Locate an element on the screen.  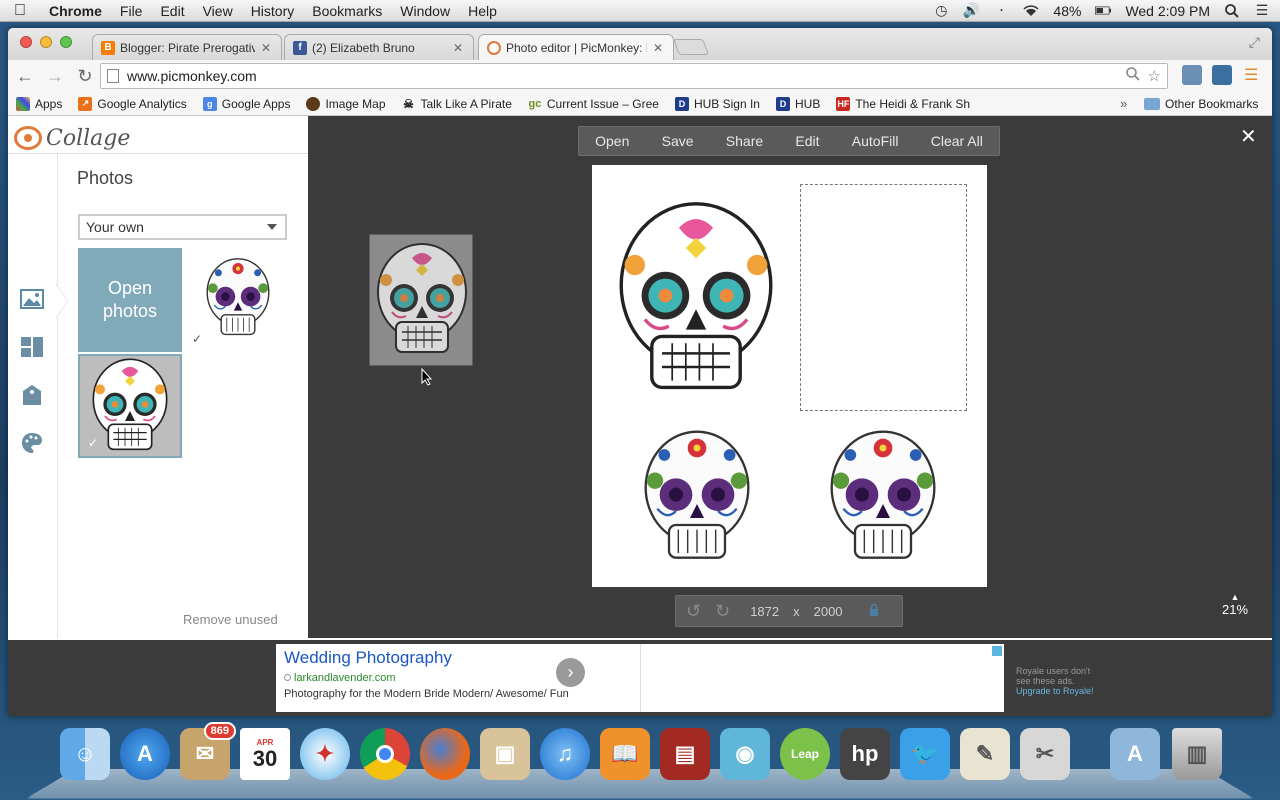
edit-button: Edit is located at coordinates (807, 141).